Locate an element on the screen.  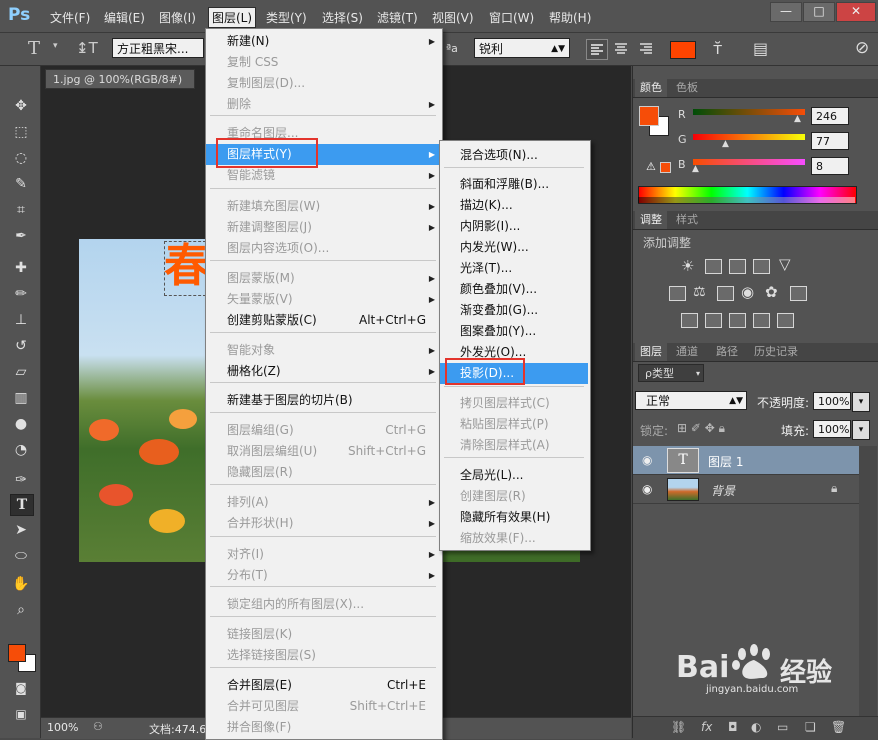
layer-style-menu-item: 拷贝图层样式(C) is located at coordinates (514, 403).